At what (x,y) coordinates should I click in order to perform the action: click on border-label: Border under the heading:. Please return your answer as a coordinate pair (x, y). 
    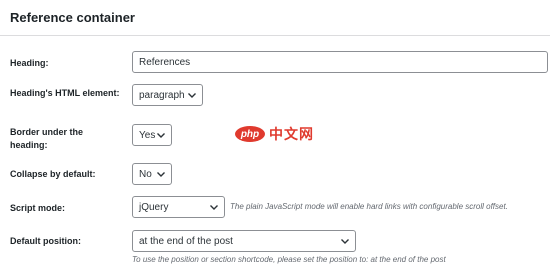
    Looking at the image, I should click on (47, 138).